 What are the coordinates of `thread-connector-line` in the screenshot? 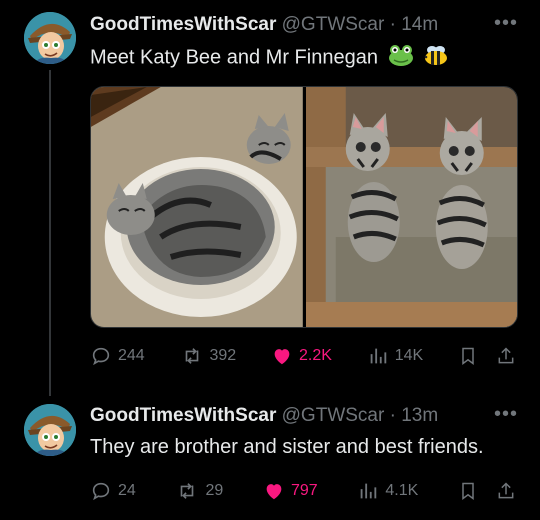 It's located at (50, 233).